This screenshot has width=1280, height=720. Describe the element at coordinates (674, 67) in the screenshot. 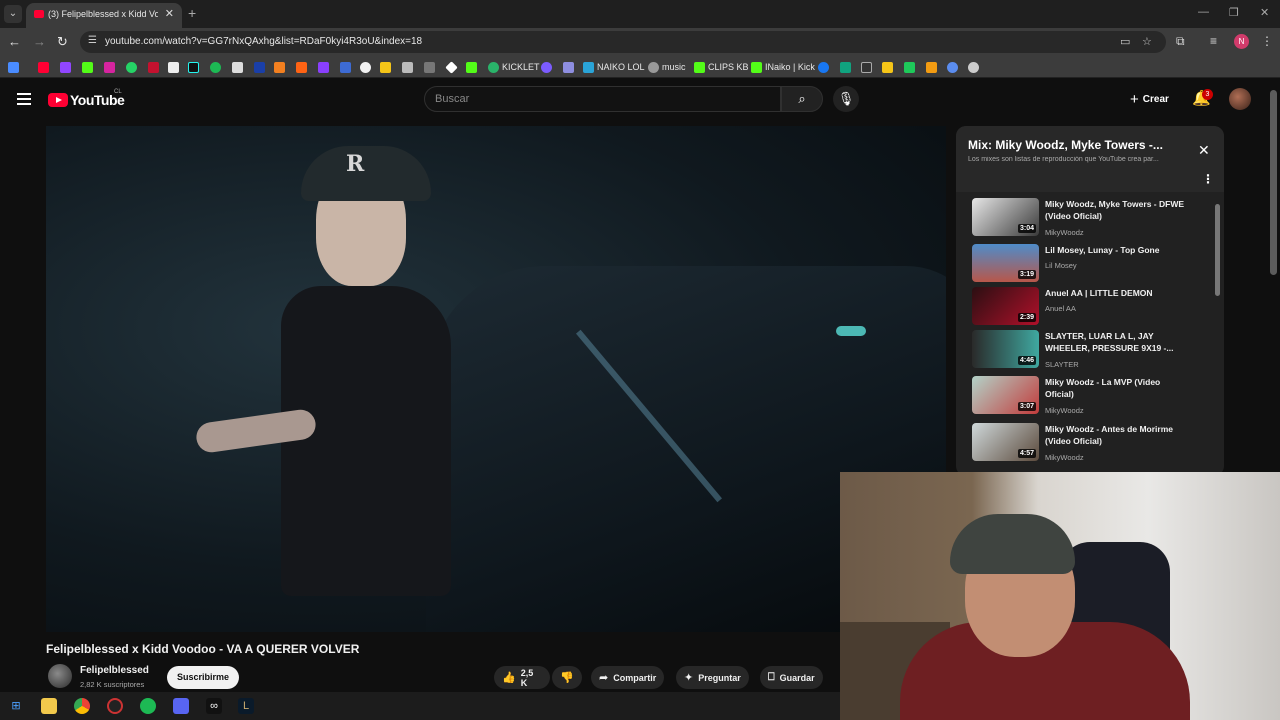

I see `bookmark-label: music` at that location.